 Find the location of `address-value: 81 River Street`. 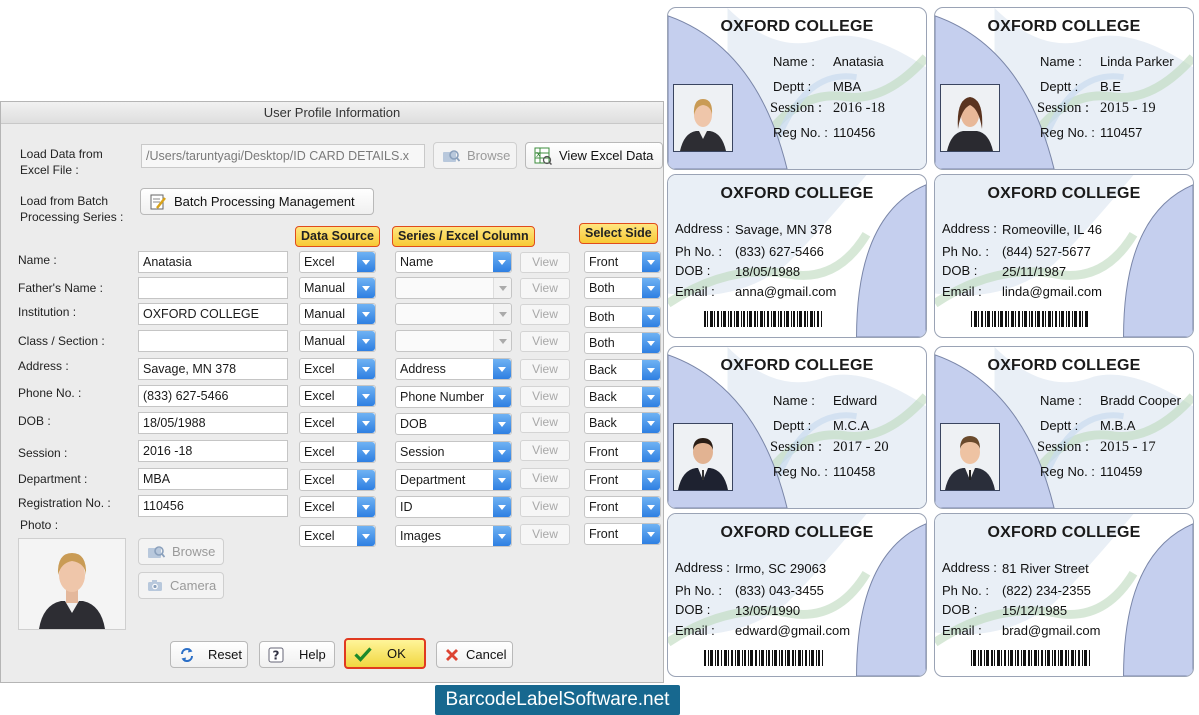

address-value: 81 River Street is located at coordinates (1045, 568).